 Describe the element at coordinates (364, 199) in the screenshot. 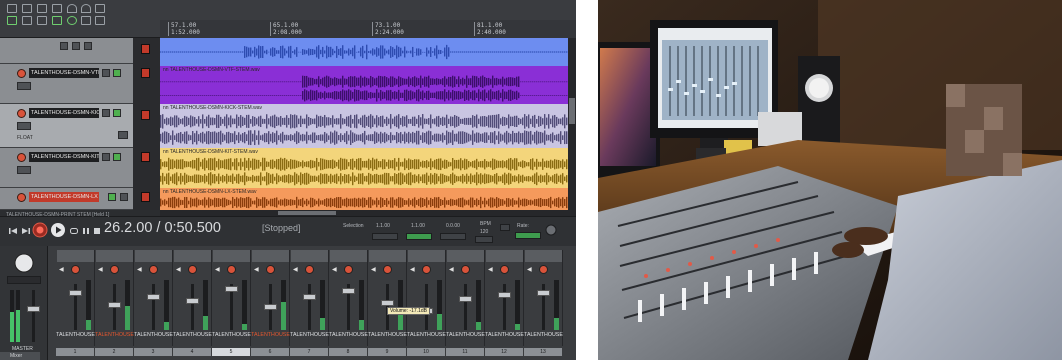

I see `media-item: nn TALENTHOUSE-DSMN-LX-STEM.wav` at that location.